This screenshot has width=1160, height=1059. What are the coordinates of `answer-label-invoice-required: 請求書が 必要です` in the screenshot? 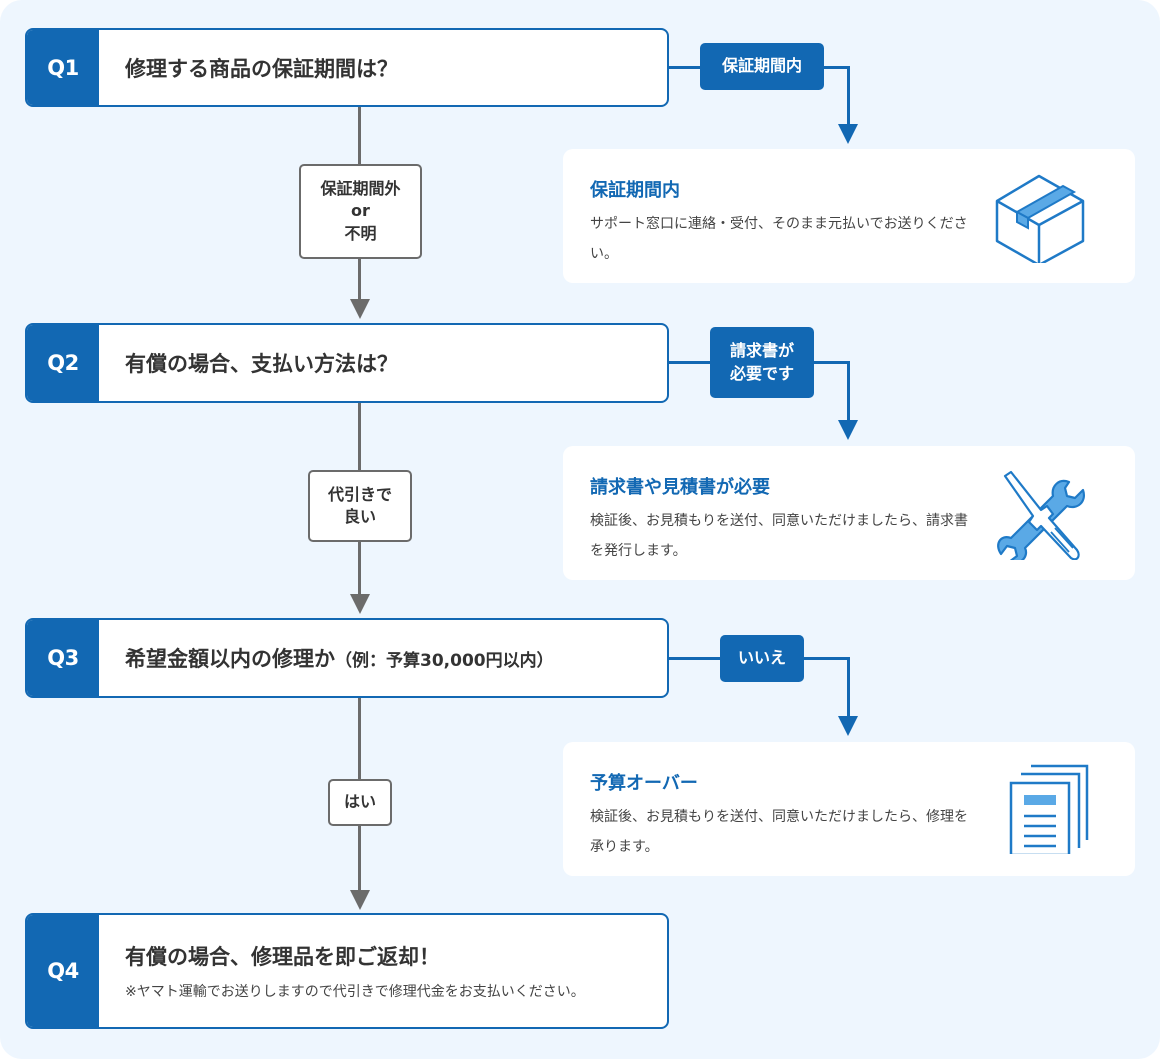 It's located at (762, 362).